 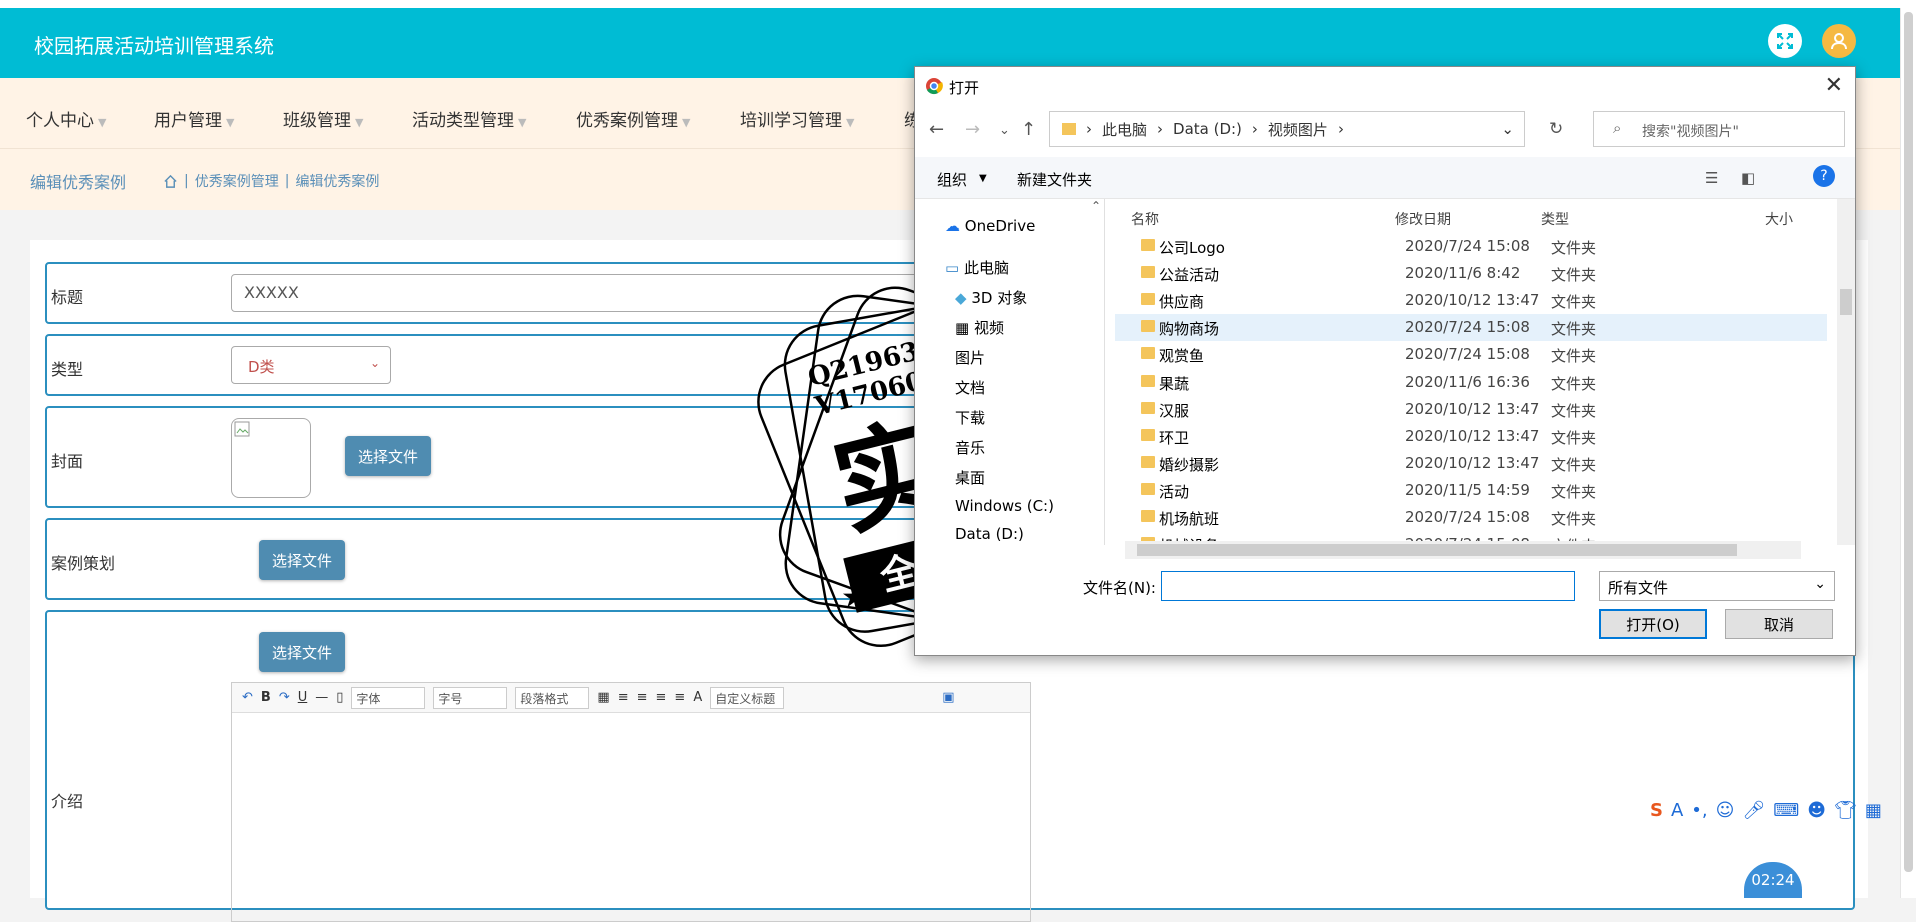 What do you see at coordinates (936, 129) in the screenshot?
I see `back-arrow-icon: ←` at bounding box center [936, 129].